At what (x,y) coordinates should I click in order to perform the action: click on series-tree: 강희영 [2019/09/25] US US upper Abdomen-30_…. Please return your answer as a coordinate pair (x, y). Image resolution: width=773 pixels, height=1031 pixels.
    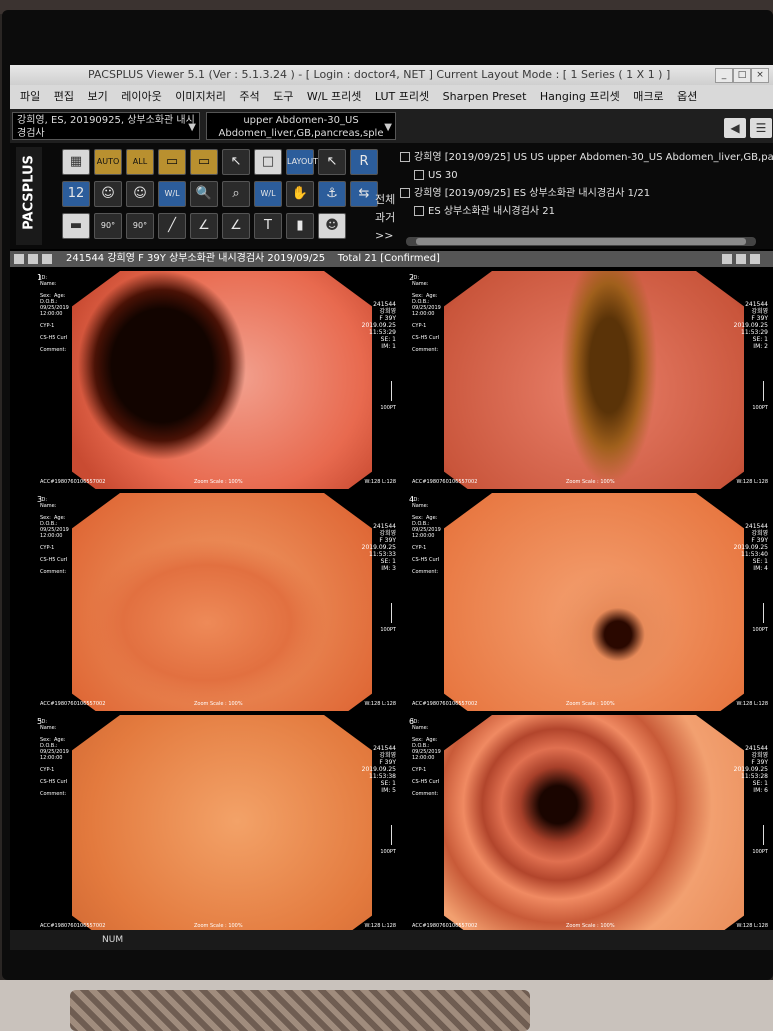
    Looking at the image, I should click on (586, 189).